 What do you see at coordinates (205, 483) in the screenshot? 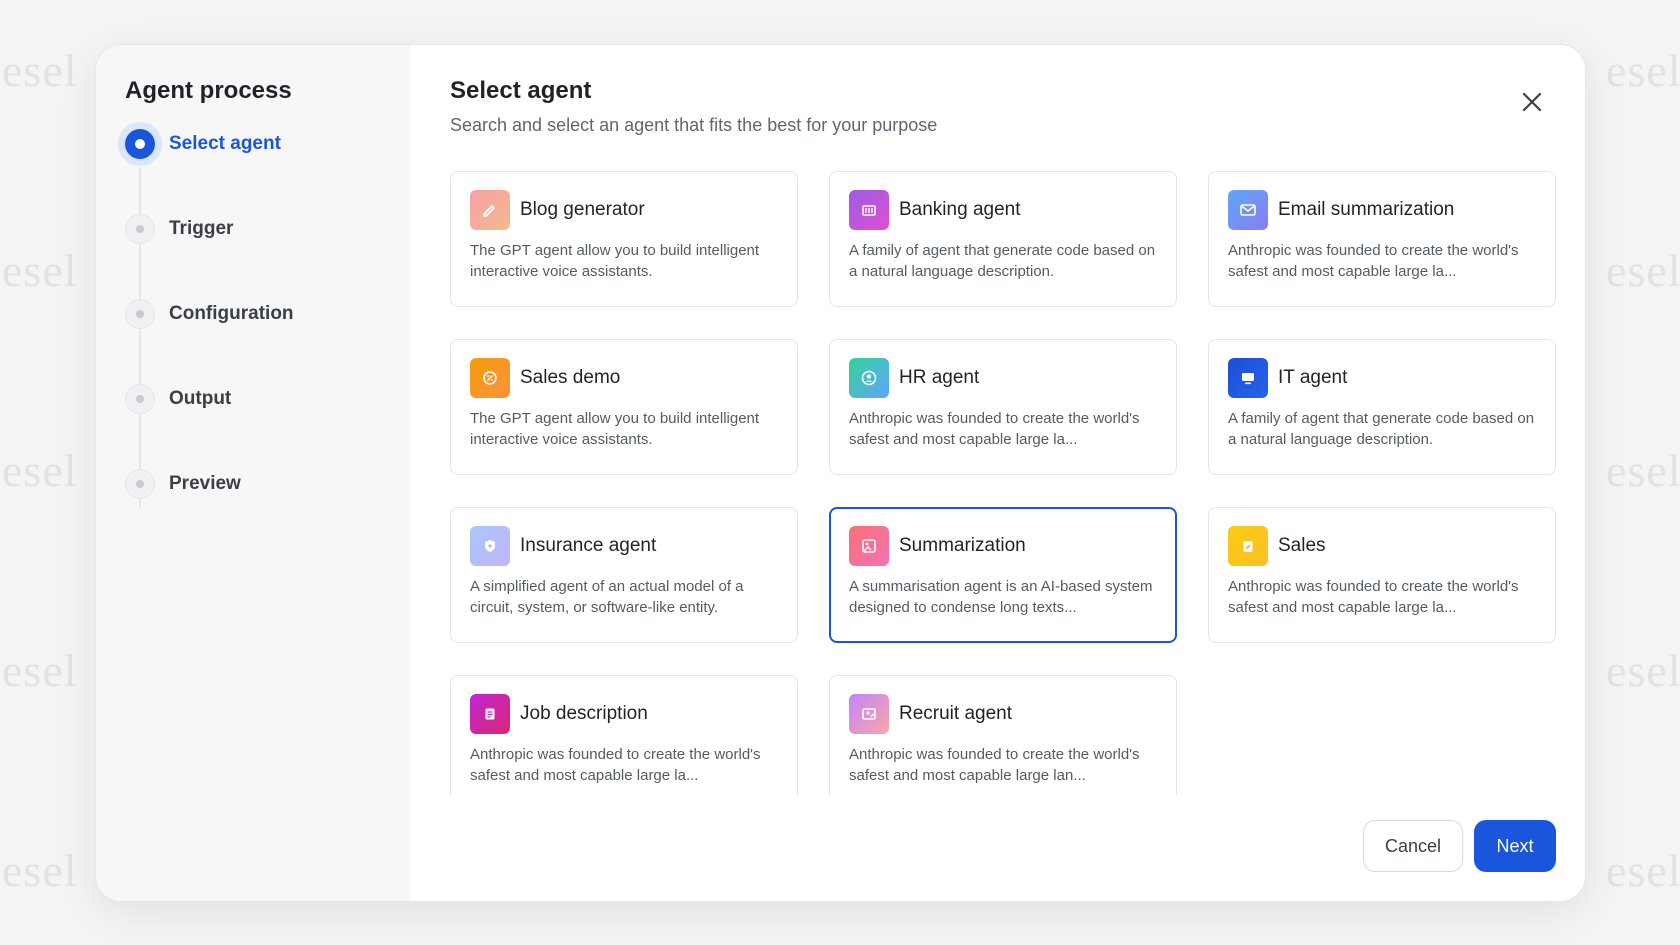
I see `step-label: Preview` at bounding box center [205, 483].